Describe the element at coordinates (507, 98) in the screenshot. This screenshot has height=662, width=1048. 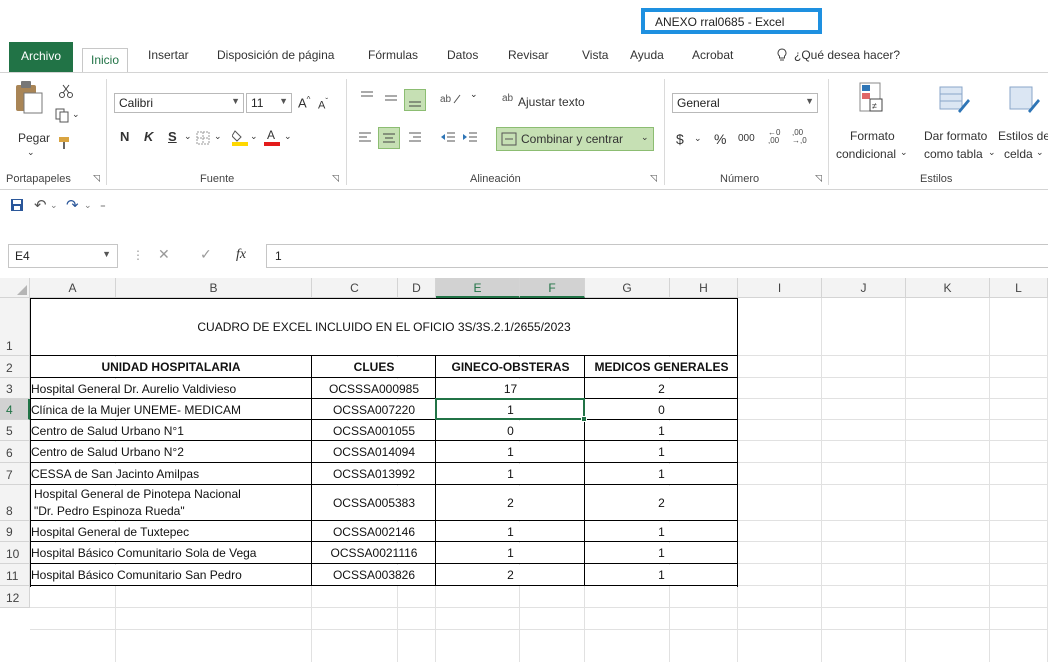
I see `wrap-text-icon: ab` at that location.